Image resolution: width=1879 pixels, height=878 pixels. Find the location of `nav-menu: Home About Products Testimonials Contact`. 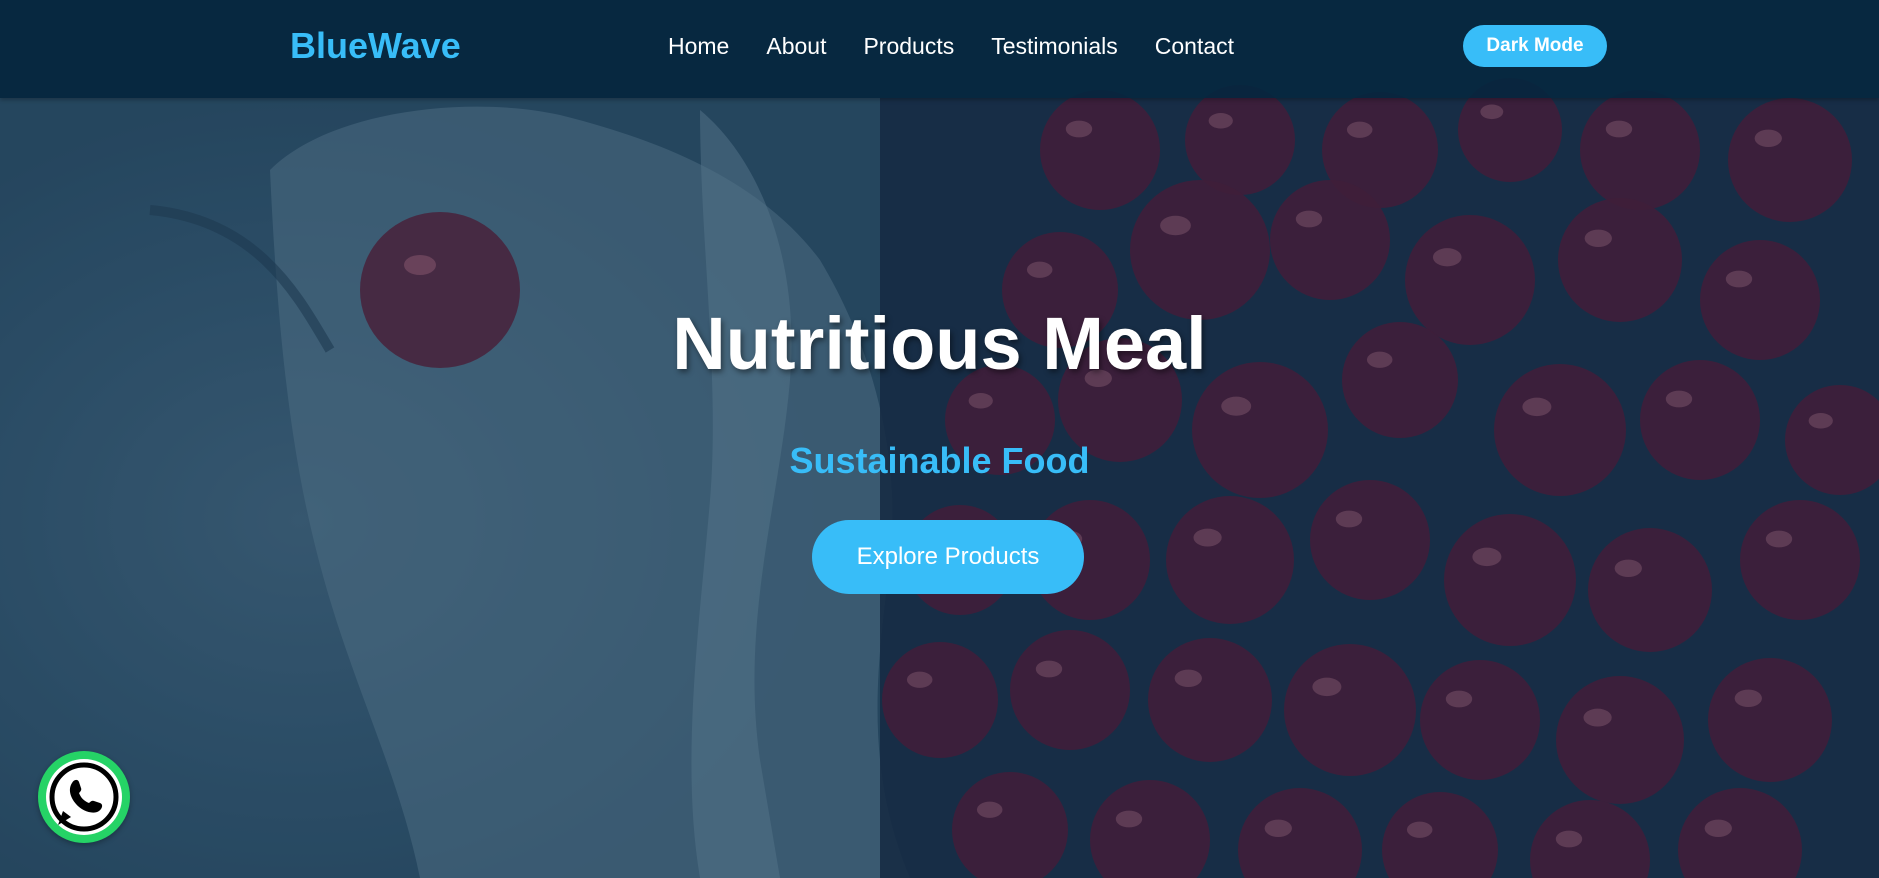

nav-menu: Home About Products Testimonials Contact is located at coordinates (951, 46).